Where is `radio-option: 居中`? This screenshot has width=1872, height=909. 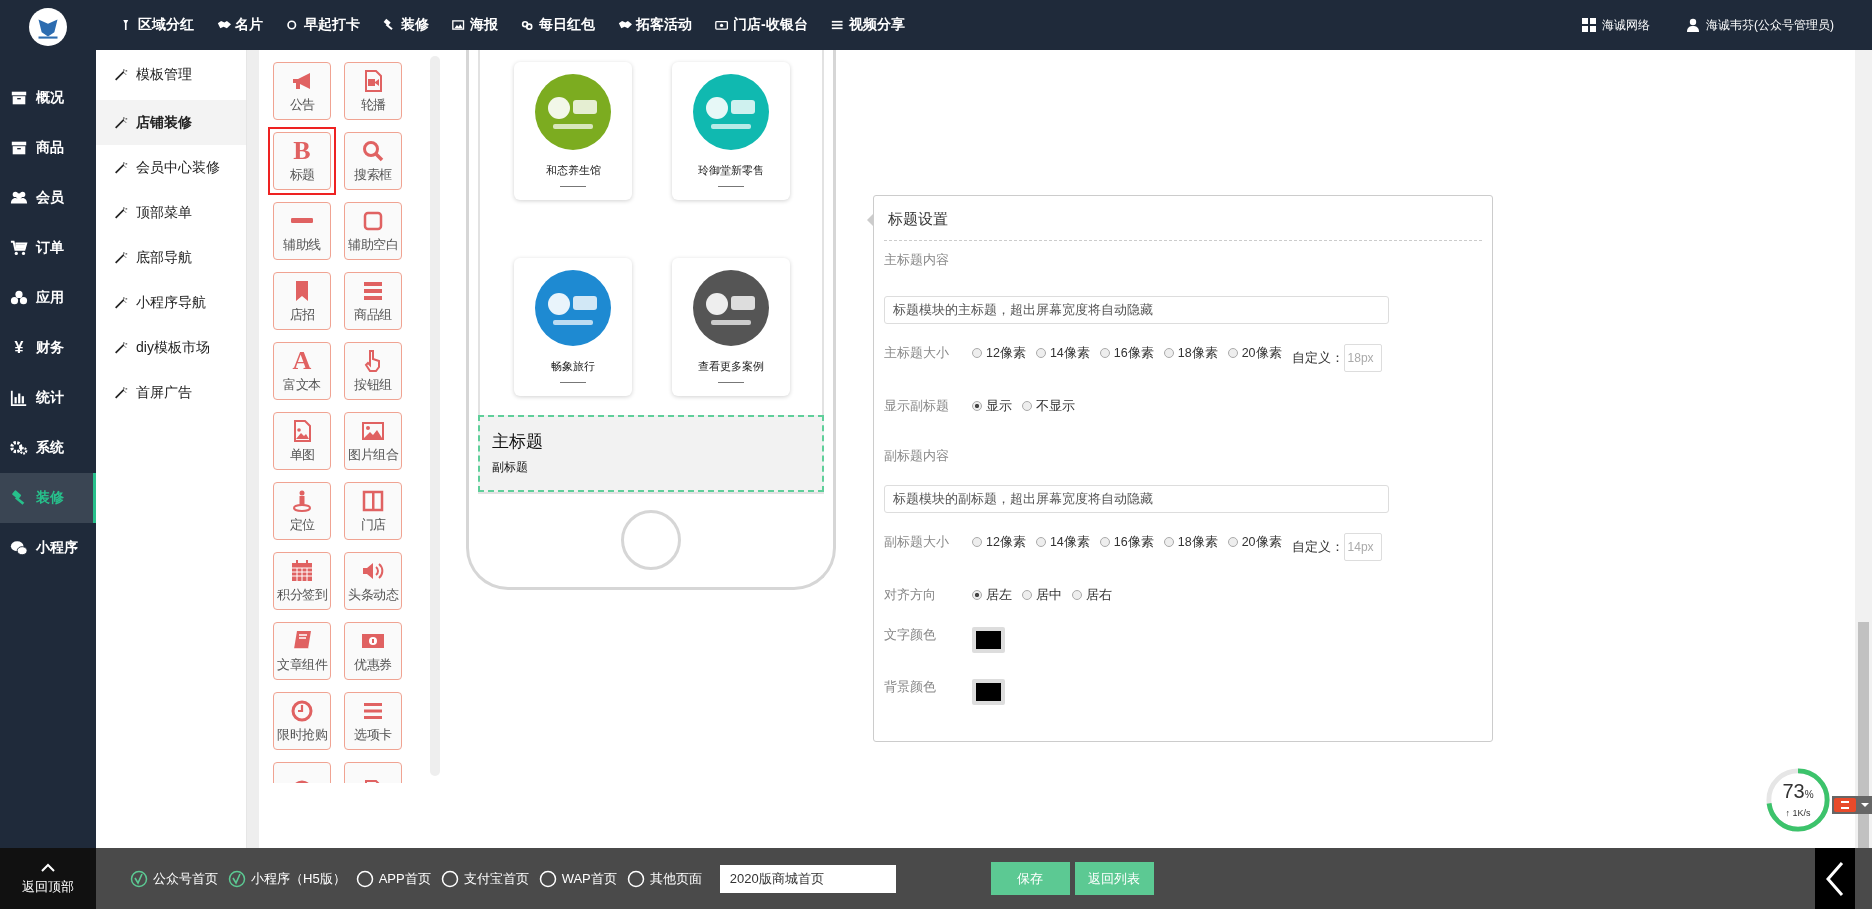
radio-option: 居中 is located at coordinates (1042, 595).